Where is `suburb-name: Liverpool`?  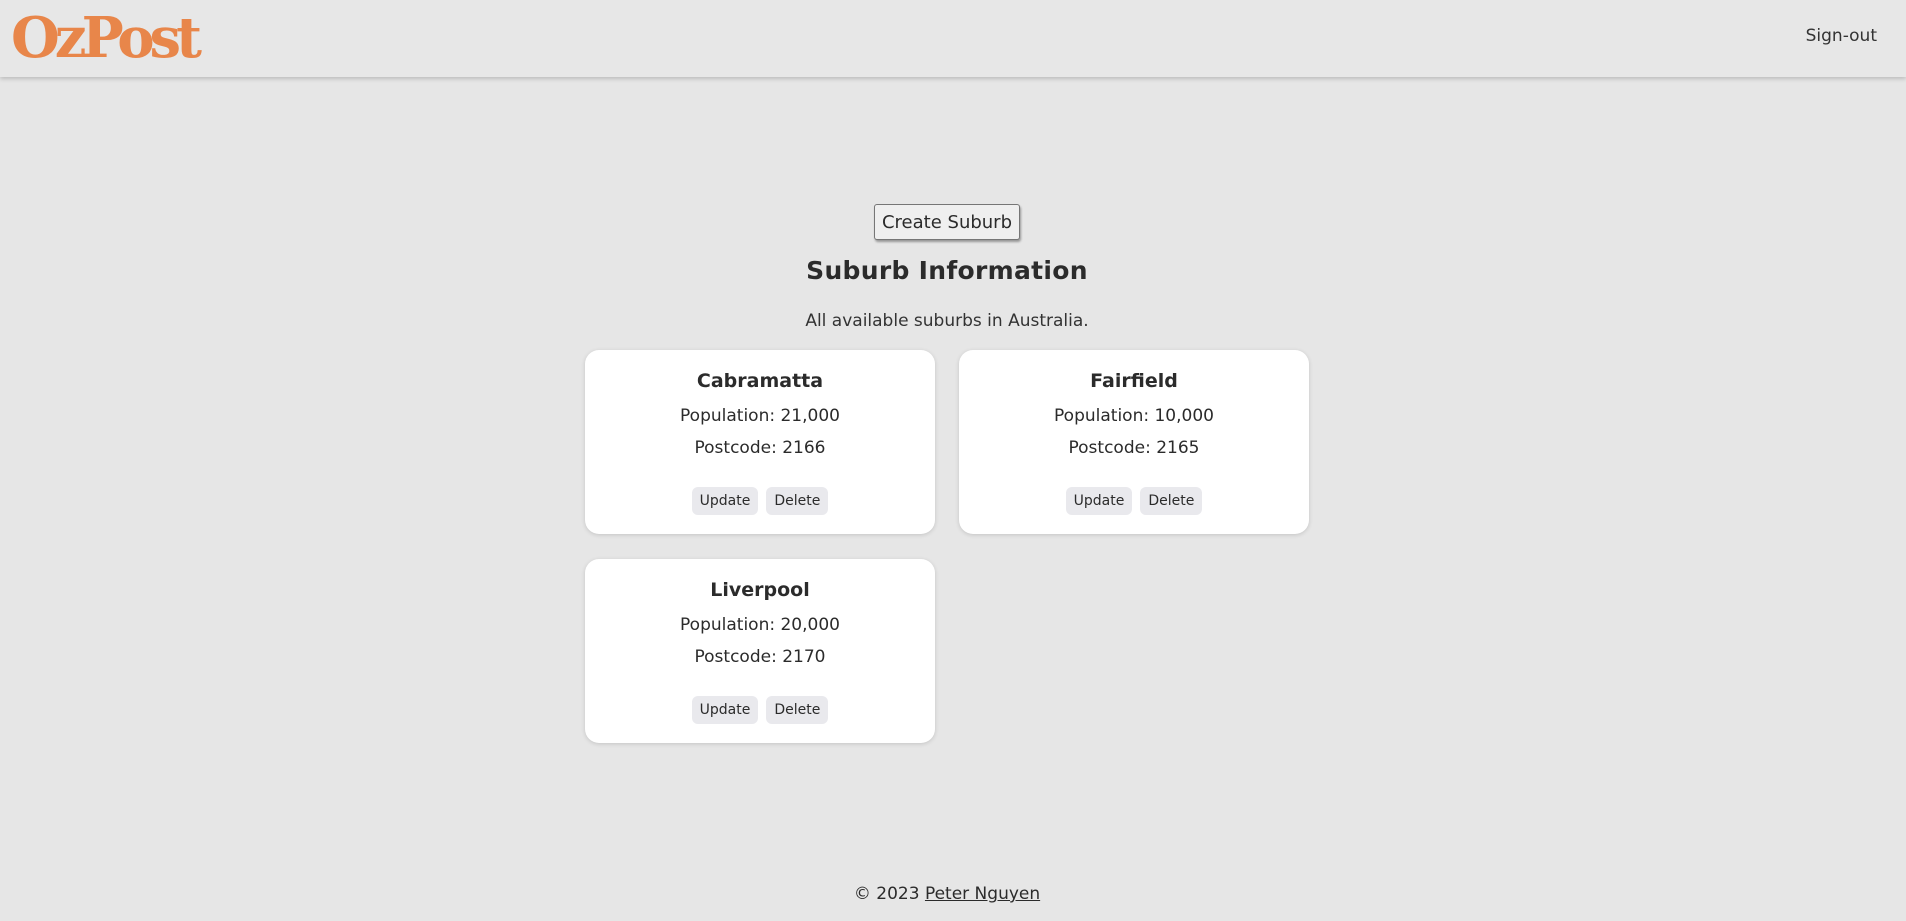
suburb-name: Liverpool is located at coordinates (760, 590).